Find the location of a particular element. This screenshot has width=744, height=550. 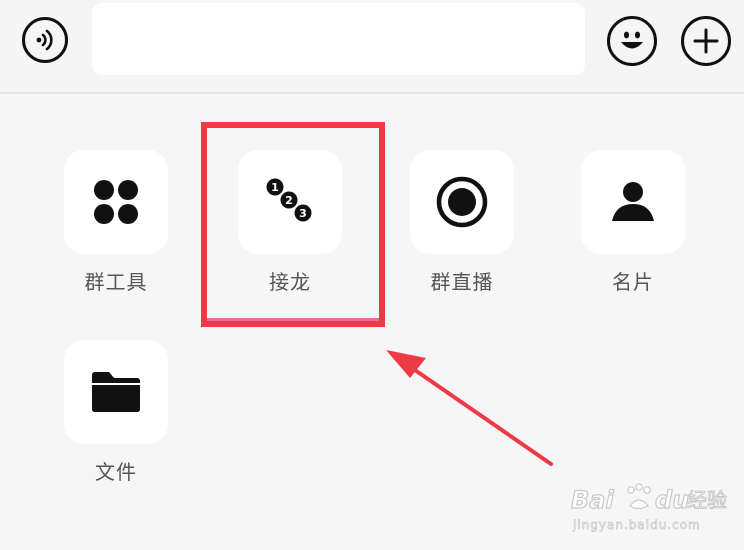

live-broadcast-icon is located at coordinates (462, 202).